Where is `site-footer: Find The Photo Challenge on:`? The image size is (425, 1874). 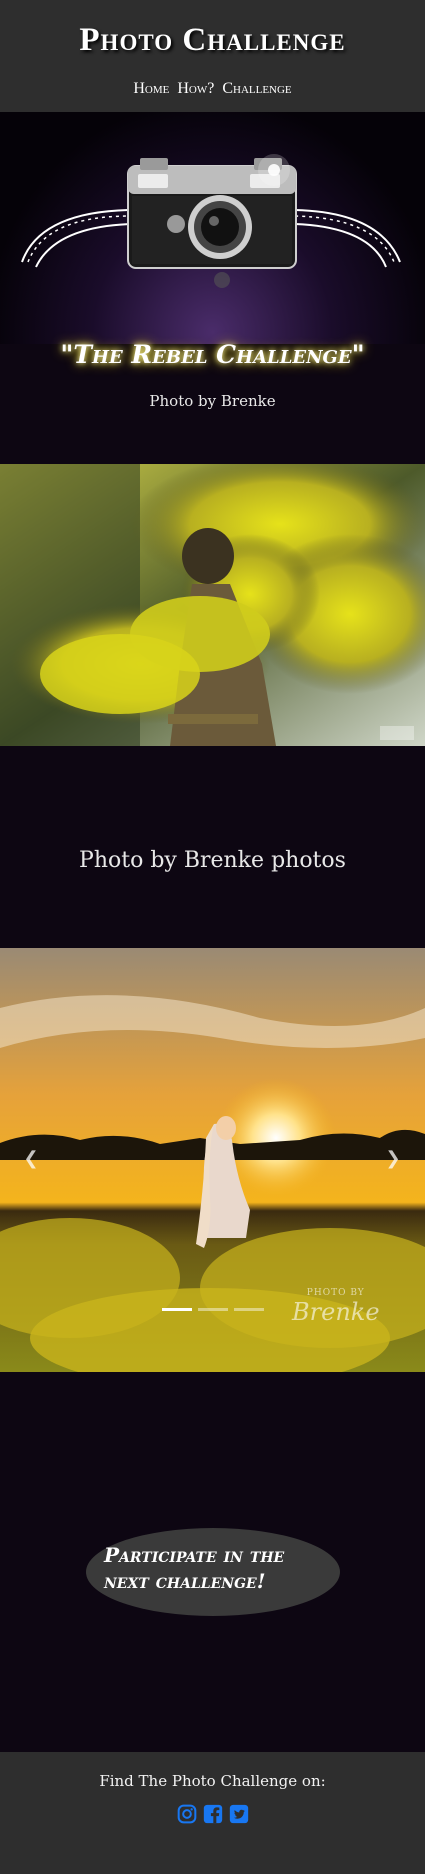 site-footer: Find The Photo Challenge on: is located at coordinates (212, 1813).